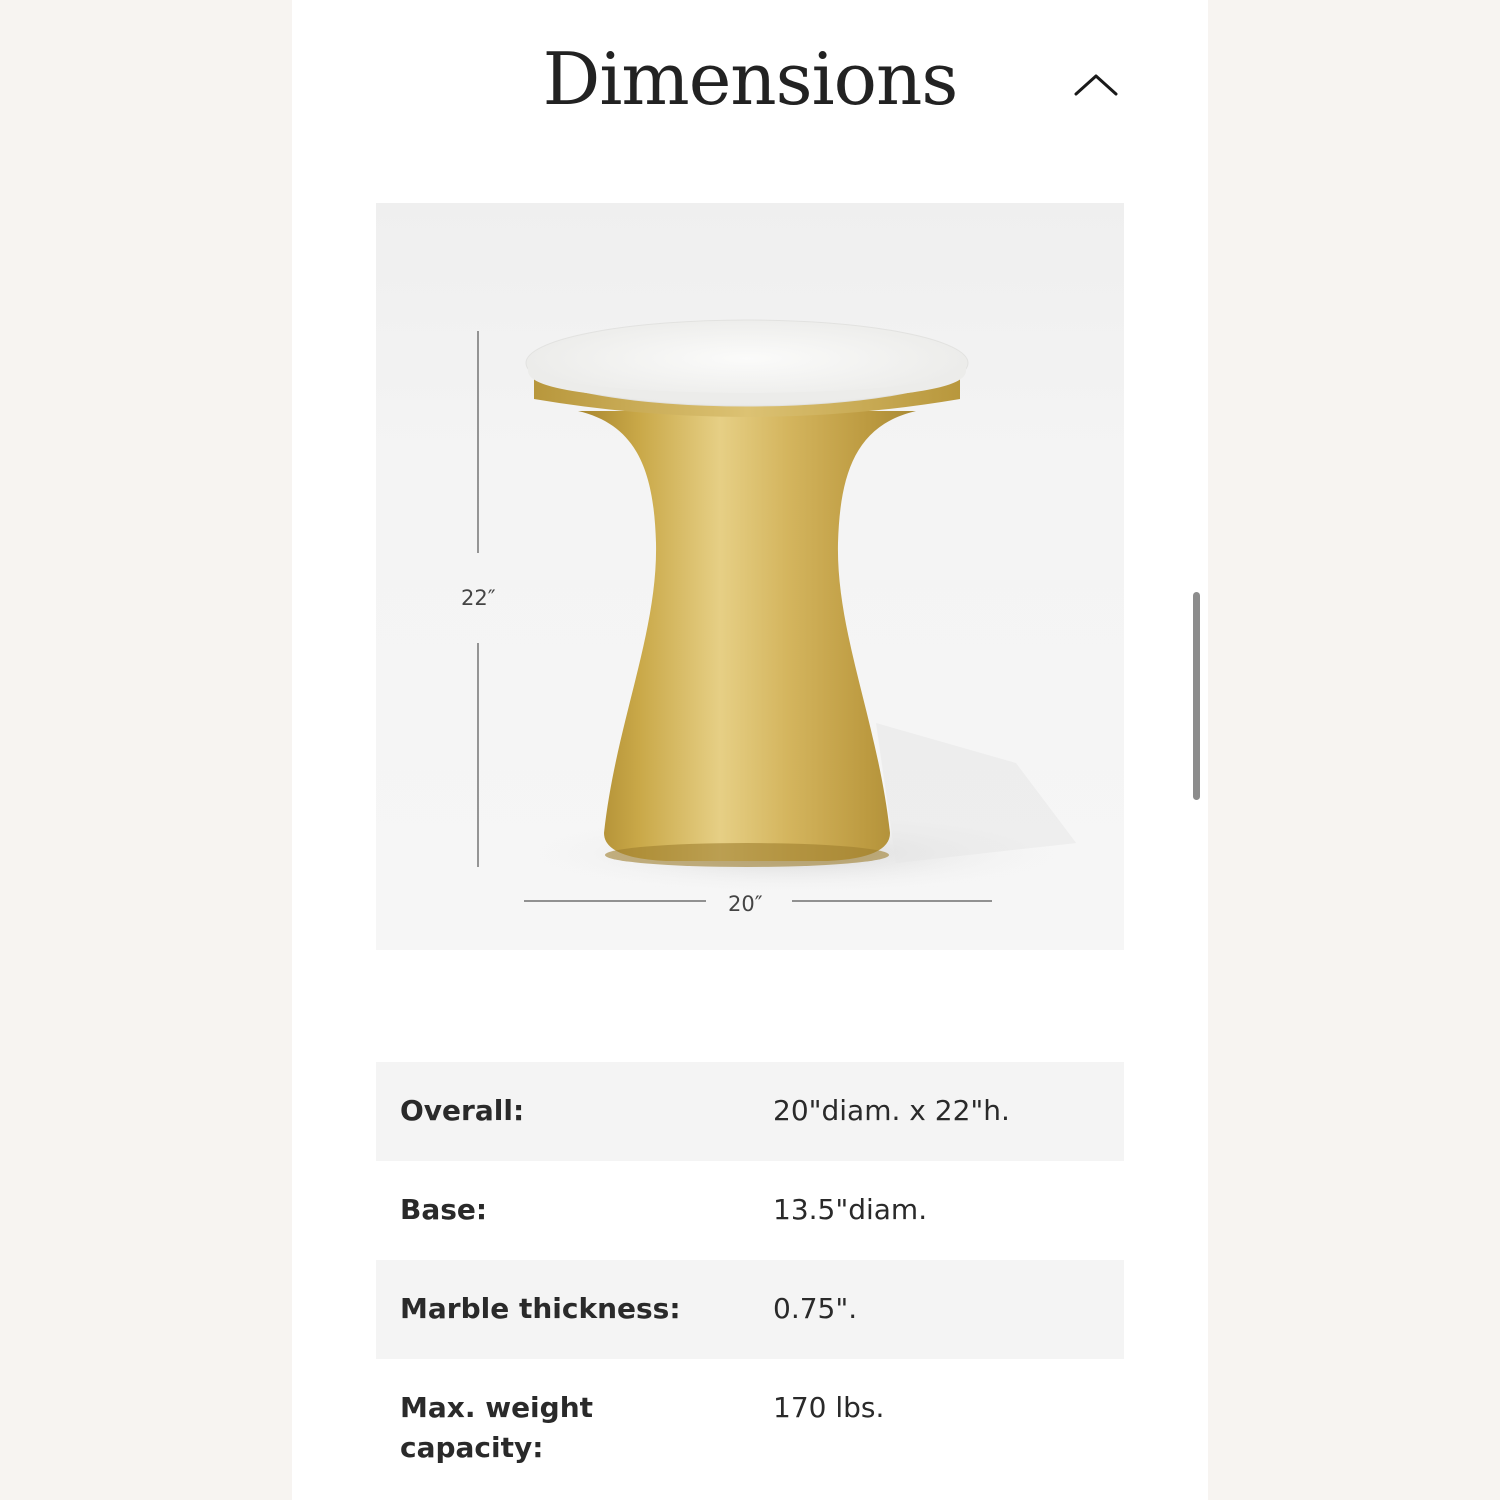 The image size is (1500, 1500). Describe the element at coordinates (750, 1428) in the screenshot. I see `table-row: Max. weight capacity: 170 lbs.` at that location.